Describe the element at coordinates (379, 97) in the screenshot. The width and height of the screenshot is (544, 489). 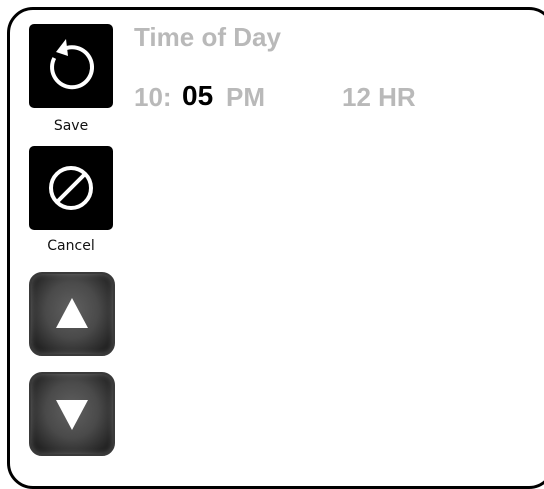
I see `time-format-field: 12 HR` at that location.